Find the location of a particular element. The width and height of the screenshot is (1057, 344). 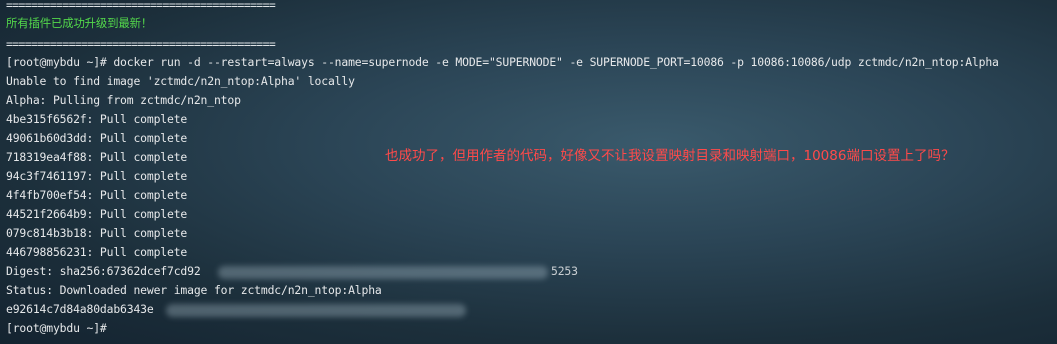

pull-layer-line: 079c814b3b18: Pull complete is located at coordinates (97, 233).